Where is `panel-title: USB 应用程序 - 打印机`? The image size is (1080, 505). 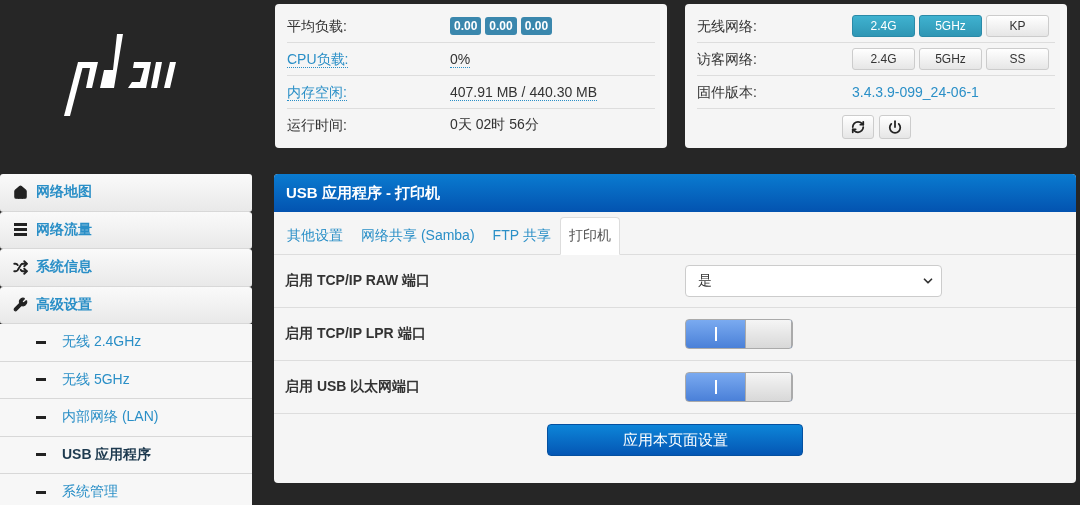 panel-title: USB 应用程序 - 打印机 is located at coordinates (363, 193).